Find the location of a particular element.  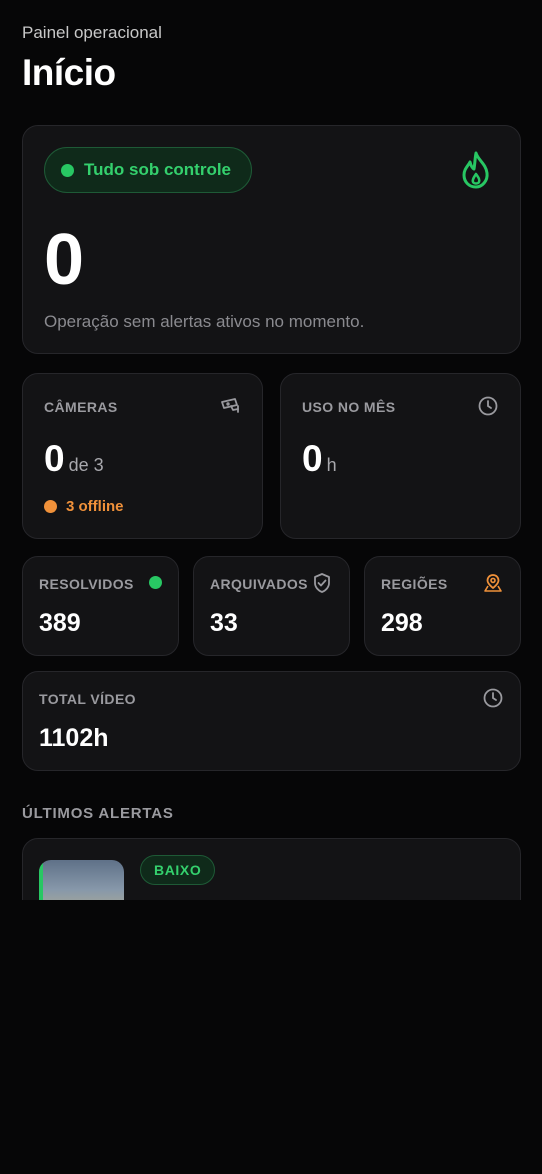

status-dot-icon is located at coordinates (67, 170).